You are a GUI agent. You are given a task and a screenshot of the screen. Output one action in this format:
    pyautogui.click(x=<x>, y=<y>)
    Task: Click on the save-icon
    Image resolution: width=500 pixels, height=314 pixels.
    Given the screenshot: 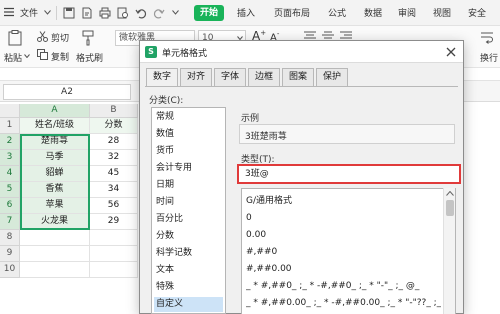 What is the action you would take?
    pyautogui.click(x=69, y=13)
    